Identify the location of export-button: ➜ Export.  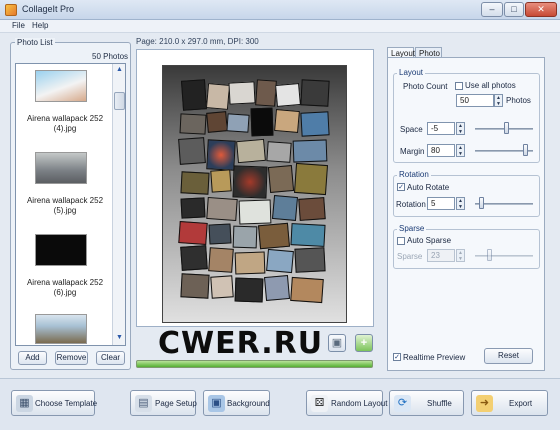
(509, 403).